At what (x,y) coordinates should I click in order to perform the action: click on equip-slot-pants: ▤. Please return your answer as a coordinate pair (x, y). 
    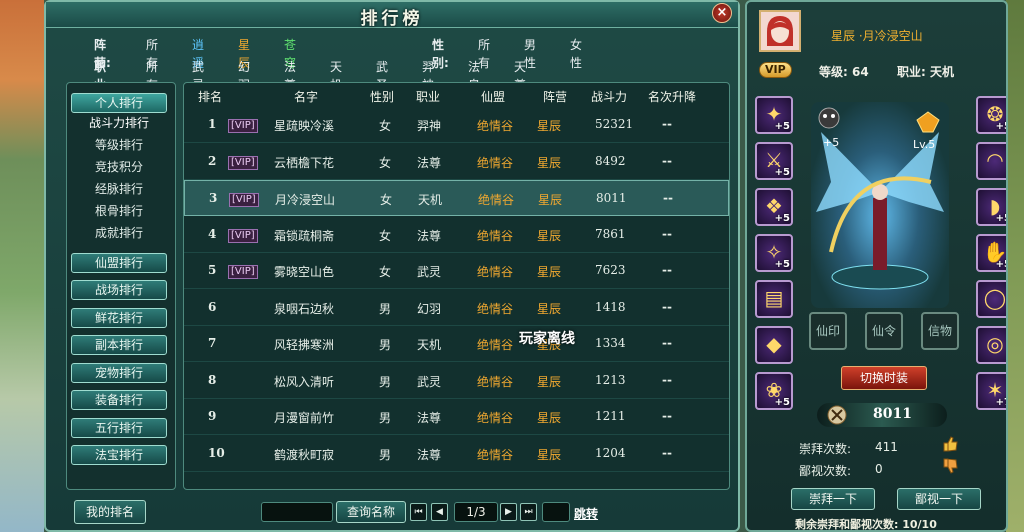
    Looking at the image, I should click on (774, 299).